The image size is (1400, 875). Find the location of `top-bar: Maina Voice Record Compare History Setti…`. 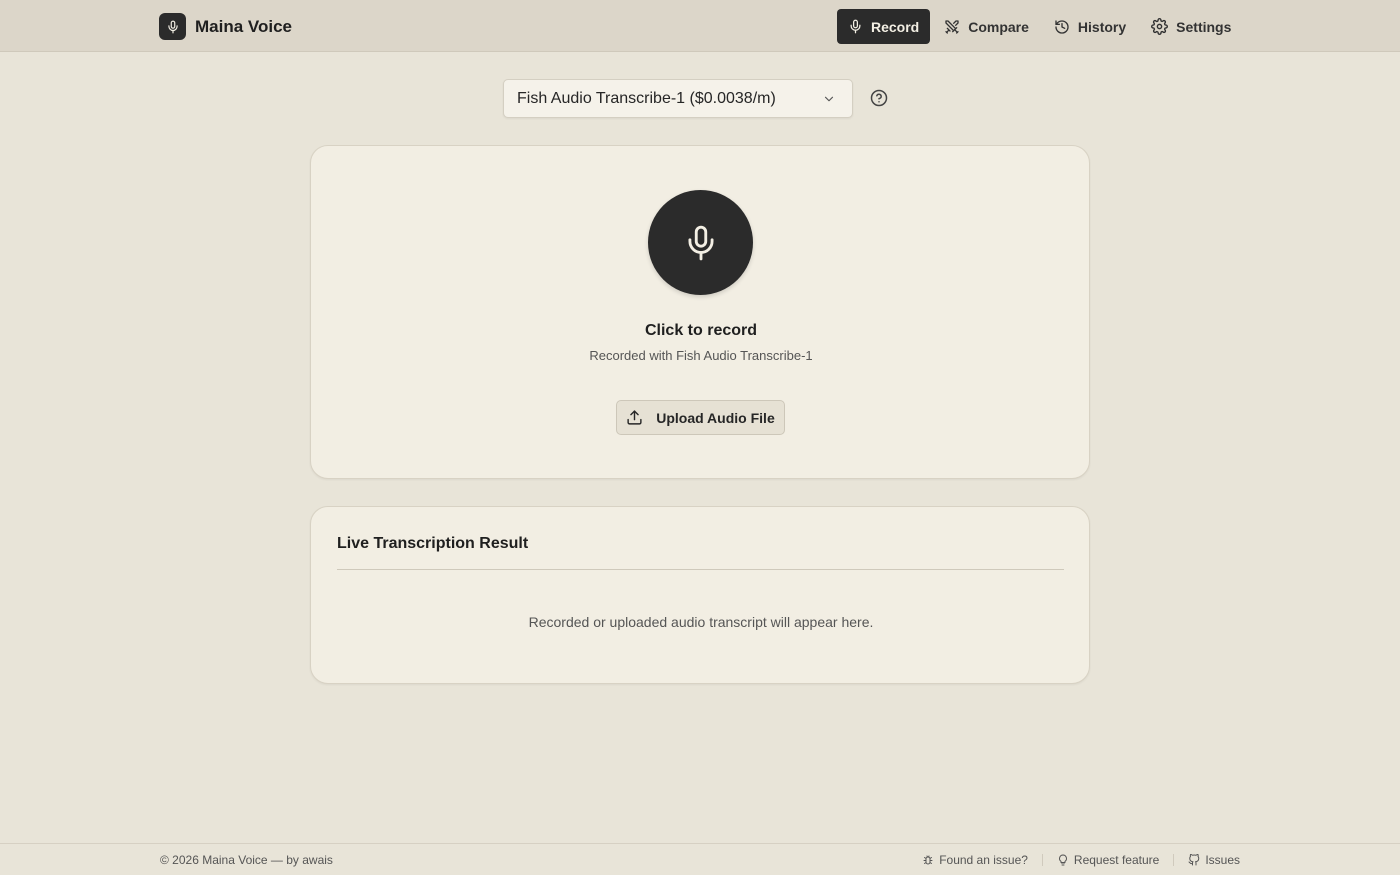

top-bar: Maina Voice Record Compare History Setti… is located at coordinates (700, 26).